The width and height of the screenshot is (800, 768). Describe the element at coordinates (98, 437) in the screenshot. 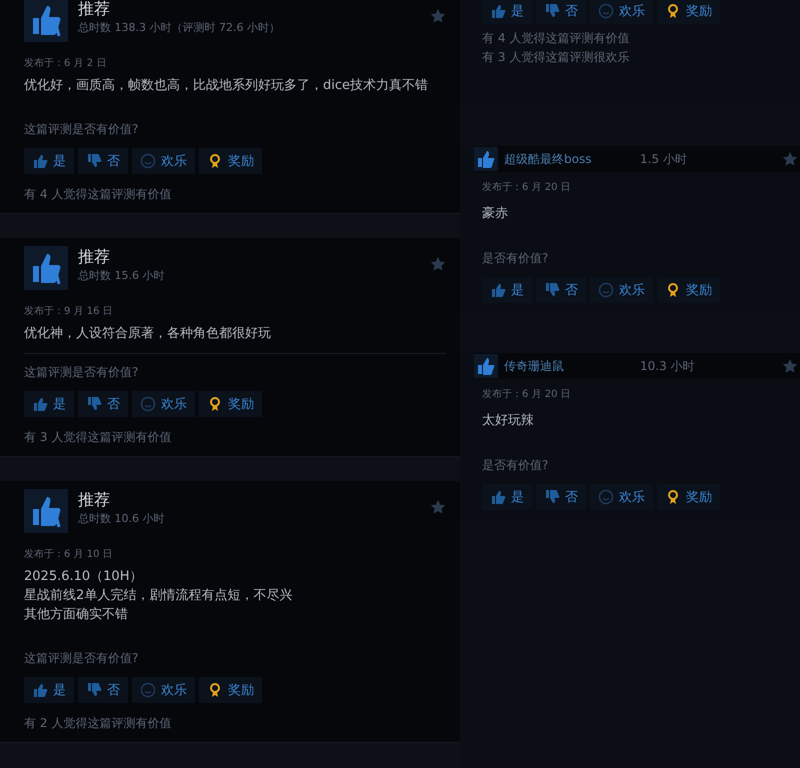

I see `helpful-count: 有 3 人觉得这篇评测有价值` at that location.